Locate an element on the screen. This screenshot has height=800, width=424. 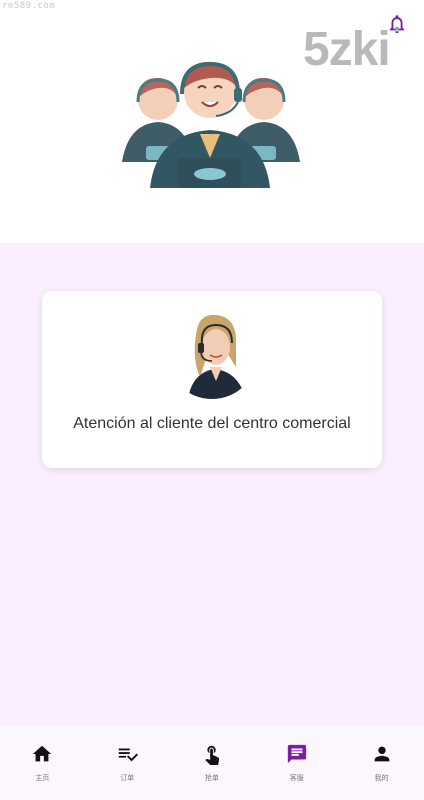
notification-bell-icon is located at coordinates (397, 24).